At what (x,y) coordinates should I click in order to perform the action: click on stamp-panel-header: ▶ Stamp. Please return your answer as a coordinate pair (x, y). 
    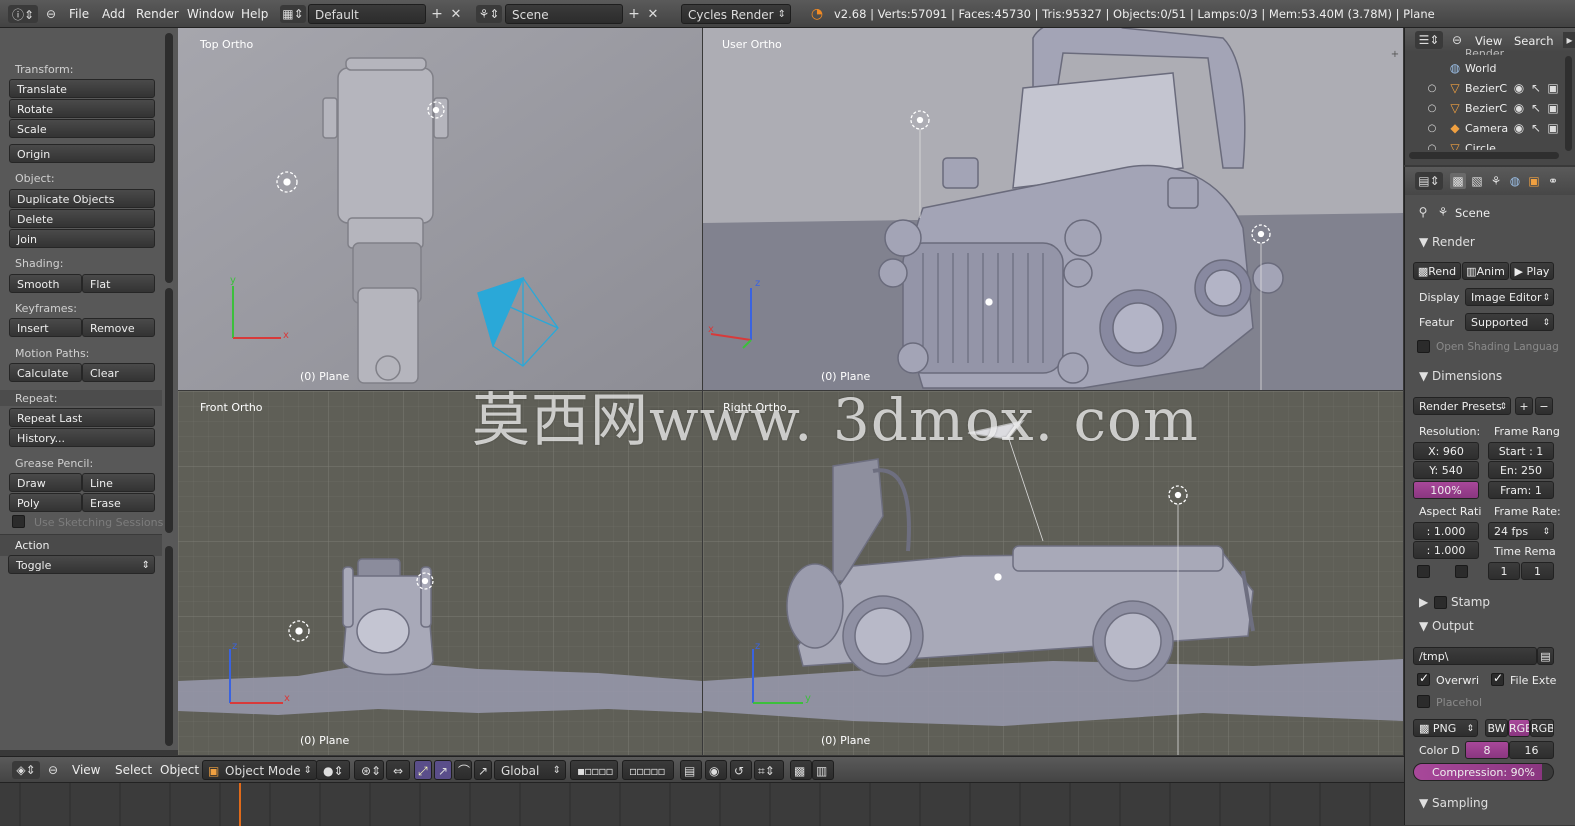
    Looking at the image, I should click on (1454, 602).